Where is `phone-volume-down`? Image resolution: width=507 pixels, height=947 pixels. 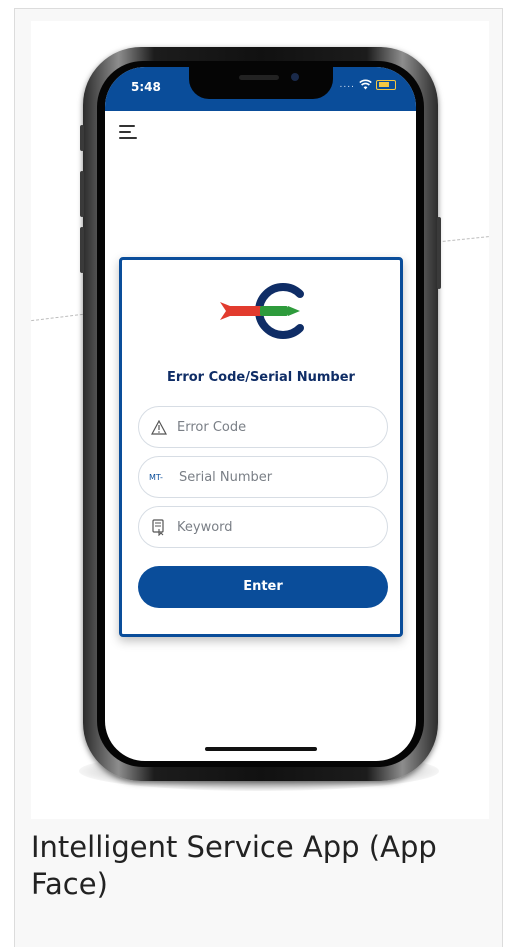 phone-volume-down is located at coordinates (82, 250).